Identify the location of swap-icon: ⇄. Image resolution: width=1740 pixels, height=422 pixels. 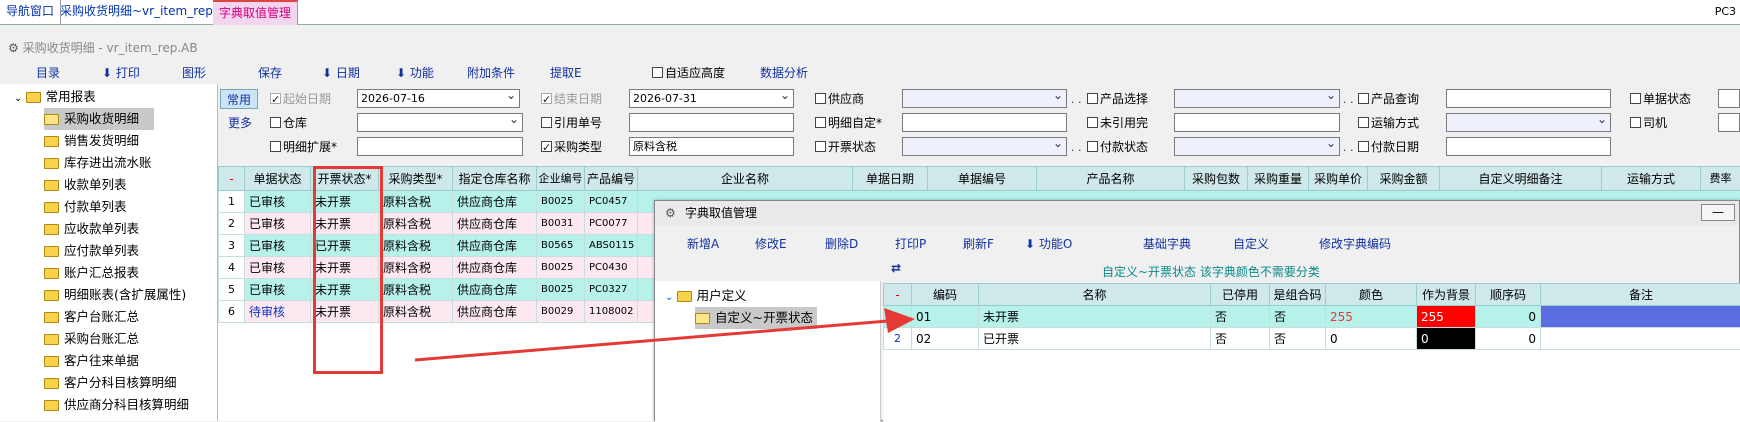
(896, 268).